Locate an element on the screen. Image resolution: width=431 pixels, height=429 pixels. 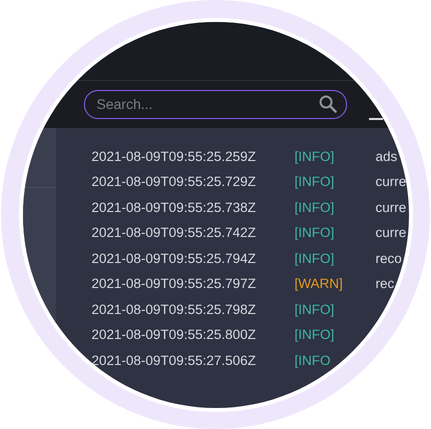
timestamp: 2021-08-09T09:55:25.800Z is located at coordinates (174, 334).